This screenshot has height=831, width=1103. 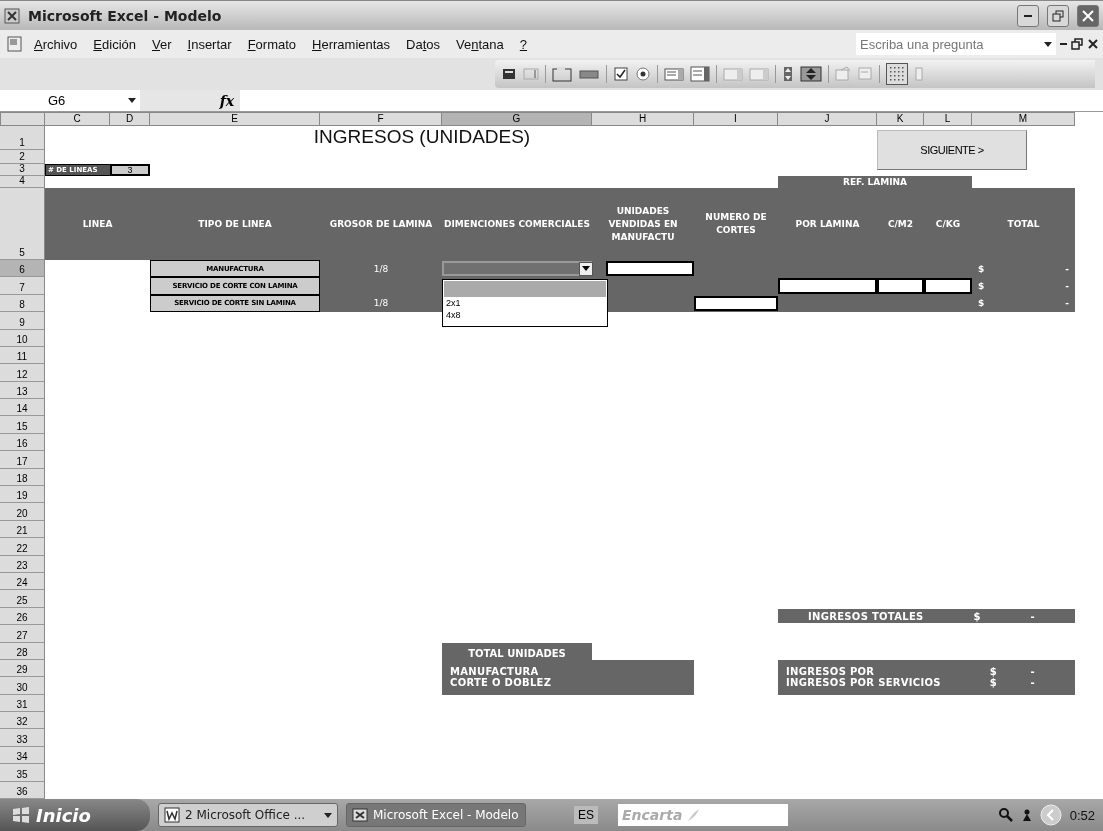 What do you see at coordinates (864, 683) in the screenshot?
I see `income-label: INGRESOS POR SERVICIOS` at bounding box center [864, 683].